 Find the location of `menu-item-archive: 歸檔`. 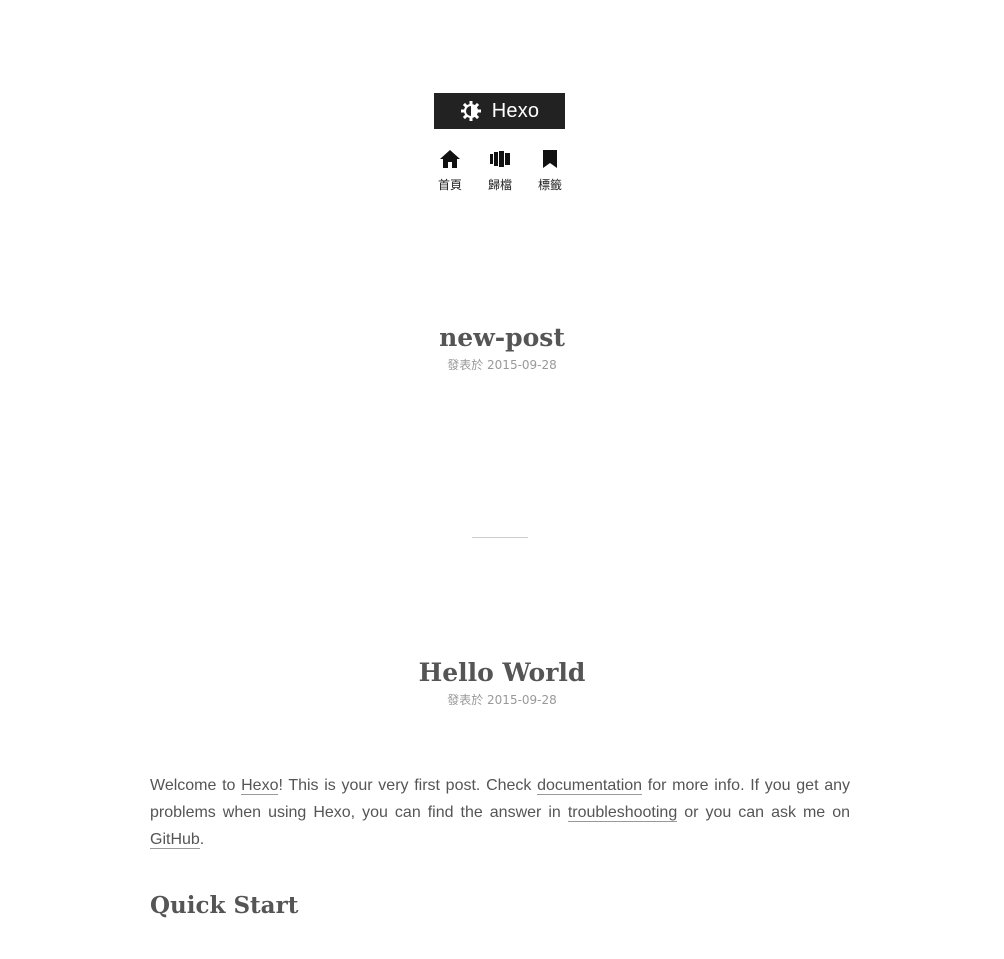

menu-item-archive: 歸檔 is located at coordinates (500, 170).